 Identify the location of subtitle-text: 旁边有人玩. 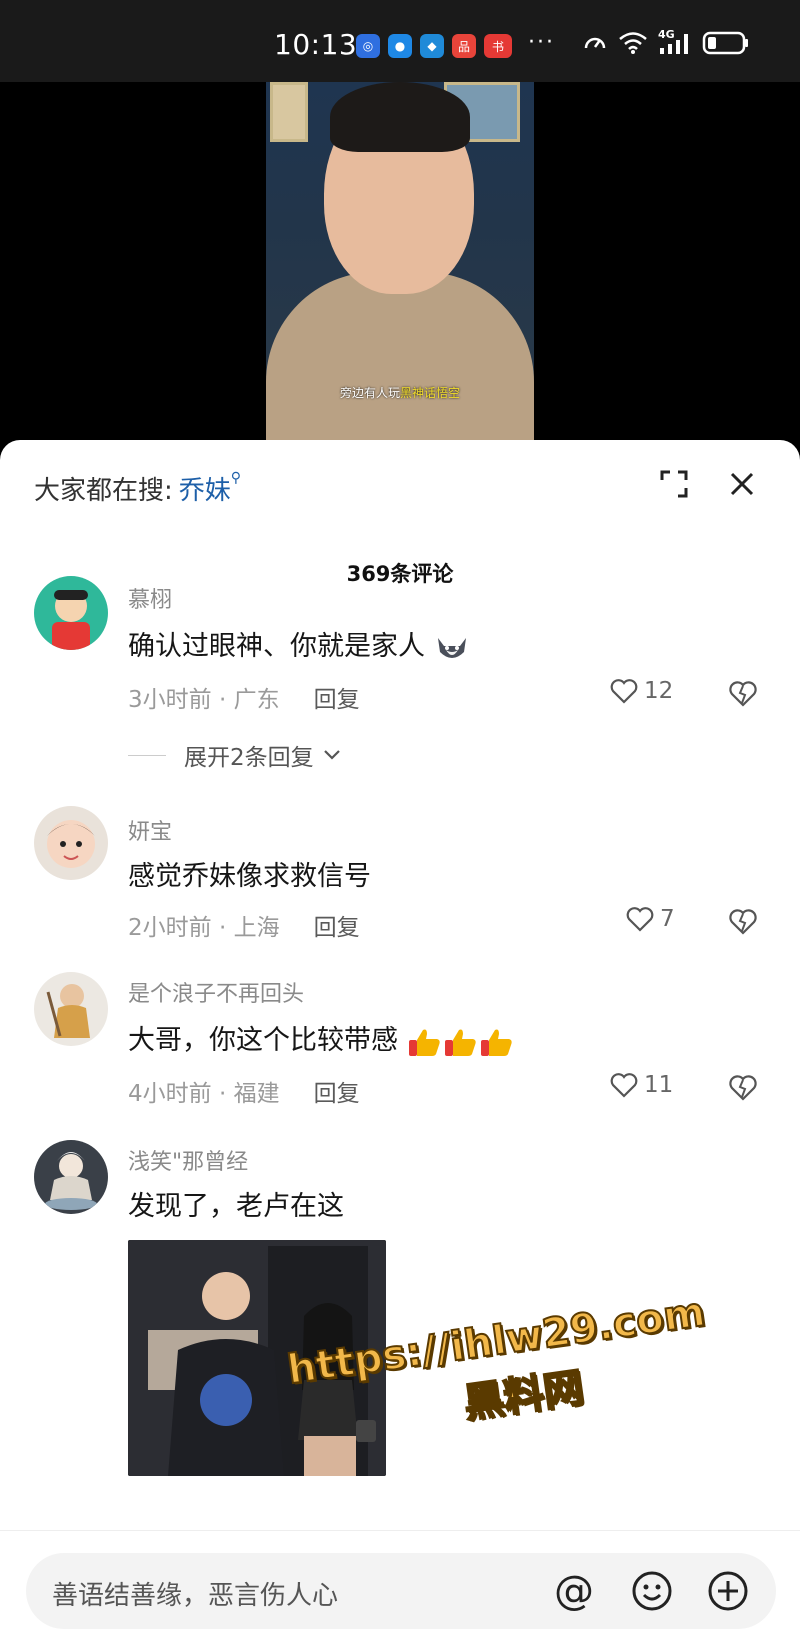
(369, 393).